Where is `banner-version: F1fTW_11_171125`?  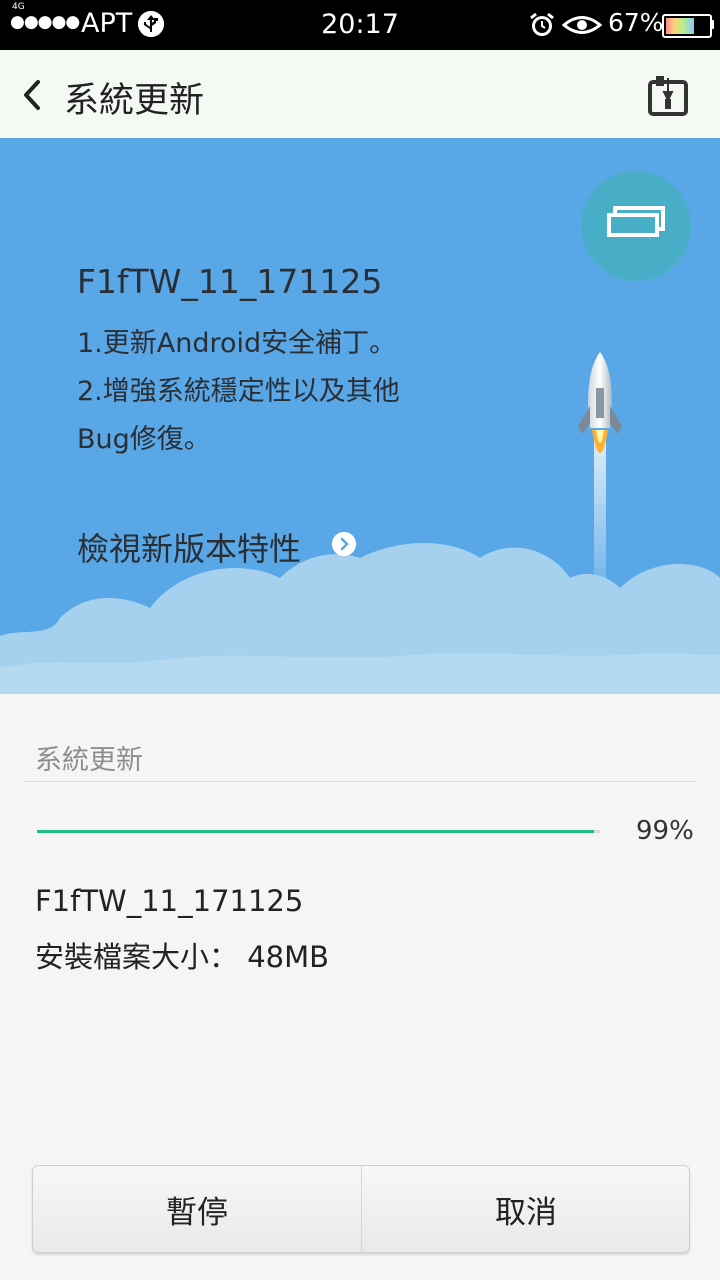
banner-version: F1fTW_11_171125 is located at coordinates (230, 281).